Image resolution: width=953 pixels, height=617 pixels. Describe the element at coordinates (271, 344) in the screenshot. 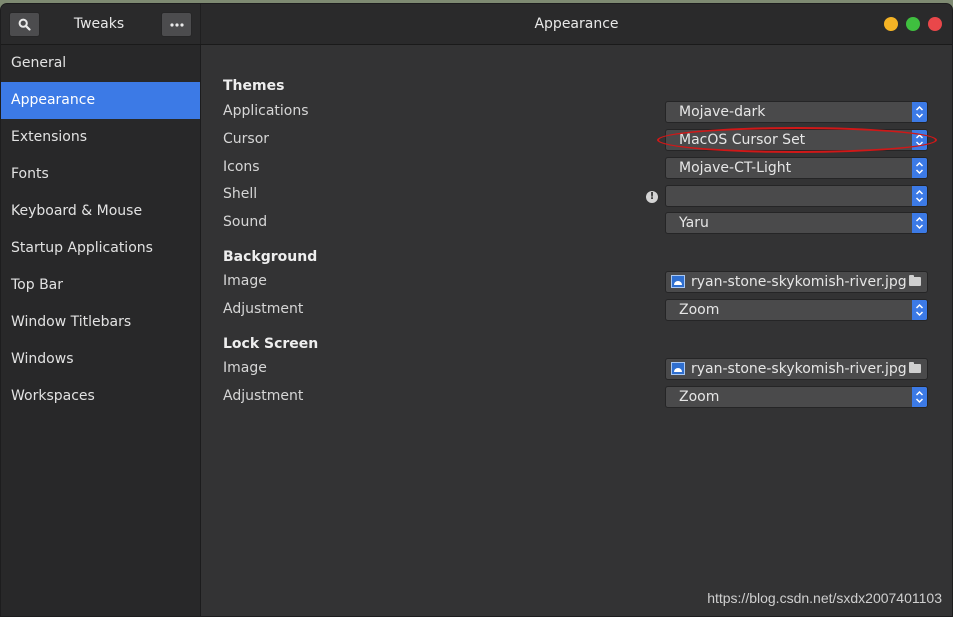

I see `lock-screen-heading: Lock Screen` at that location.